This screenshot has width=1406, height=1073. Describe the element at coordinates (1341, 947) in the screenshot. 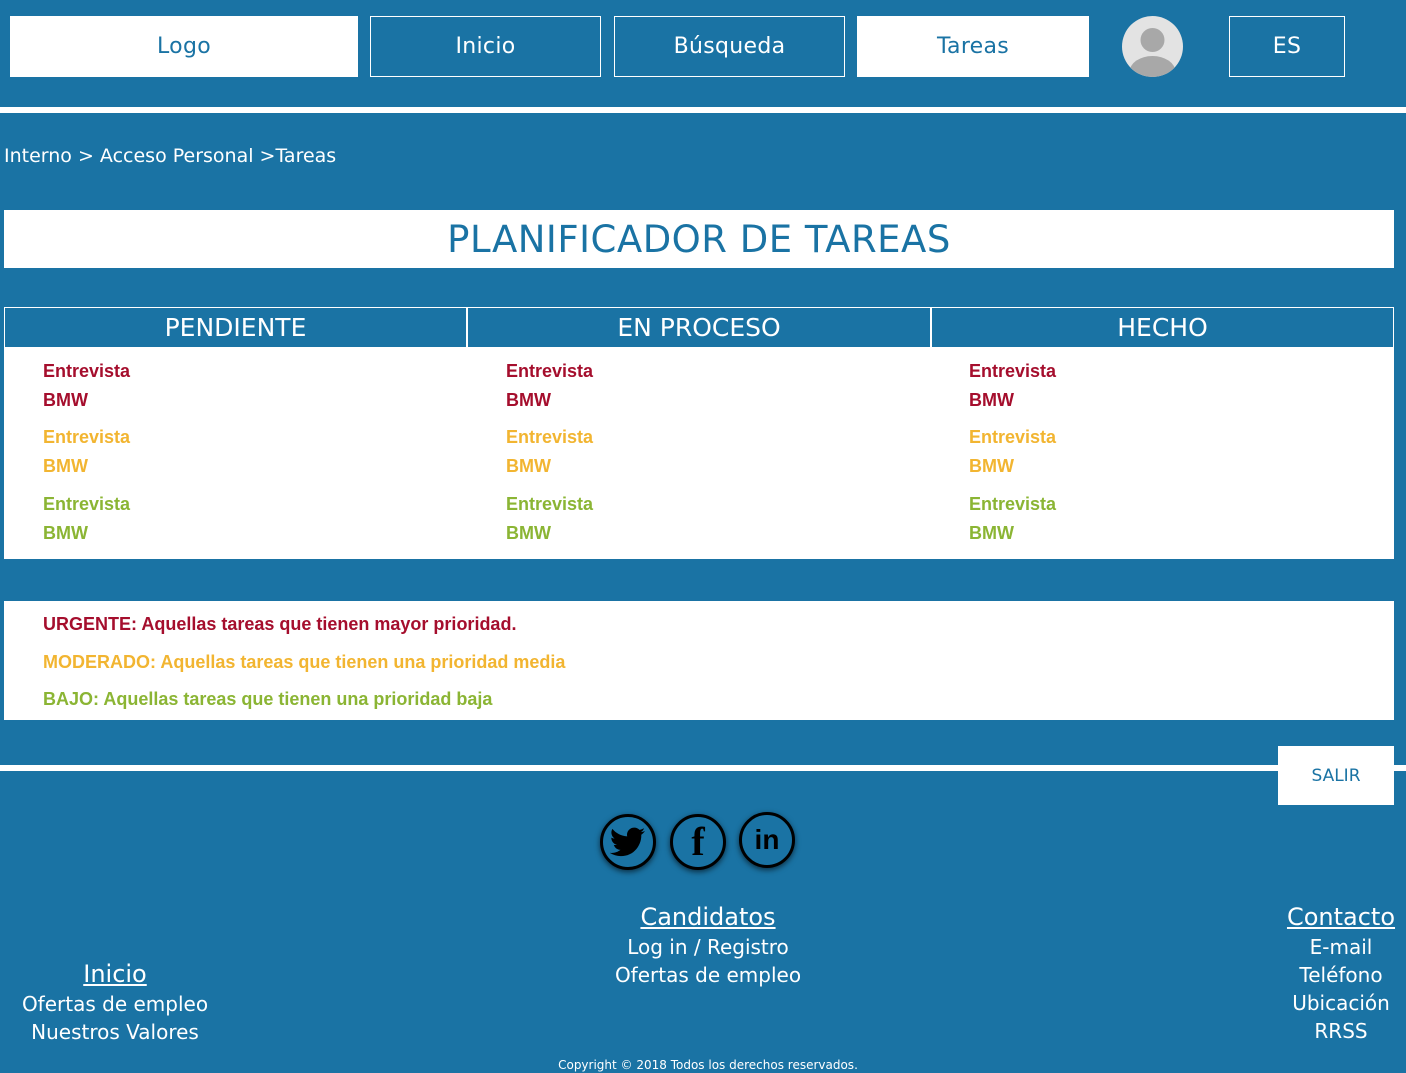

I see `footer-link-email: E-mail` at that location.